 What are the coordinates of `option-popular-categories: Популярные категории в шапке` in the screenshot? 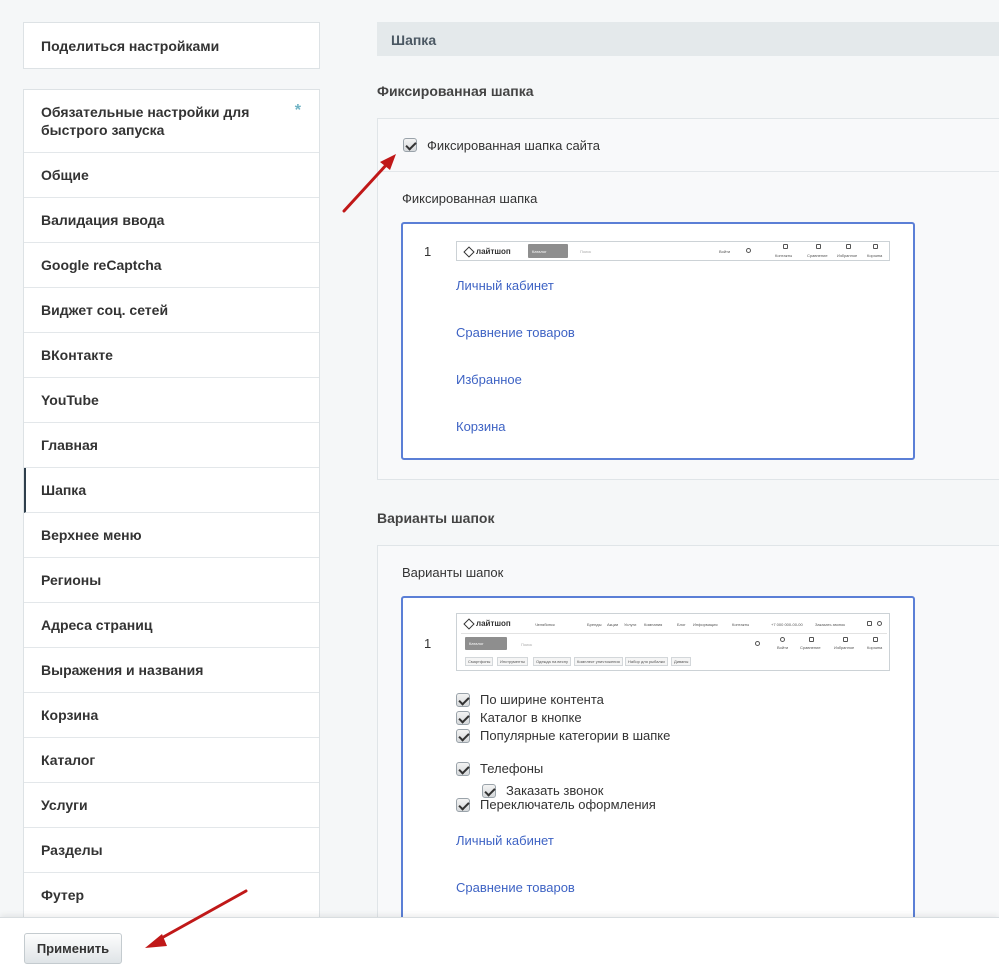 It's located at (563, 735).